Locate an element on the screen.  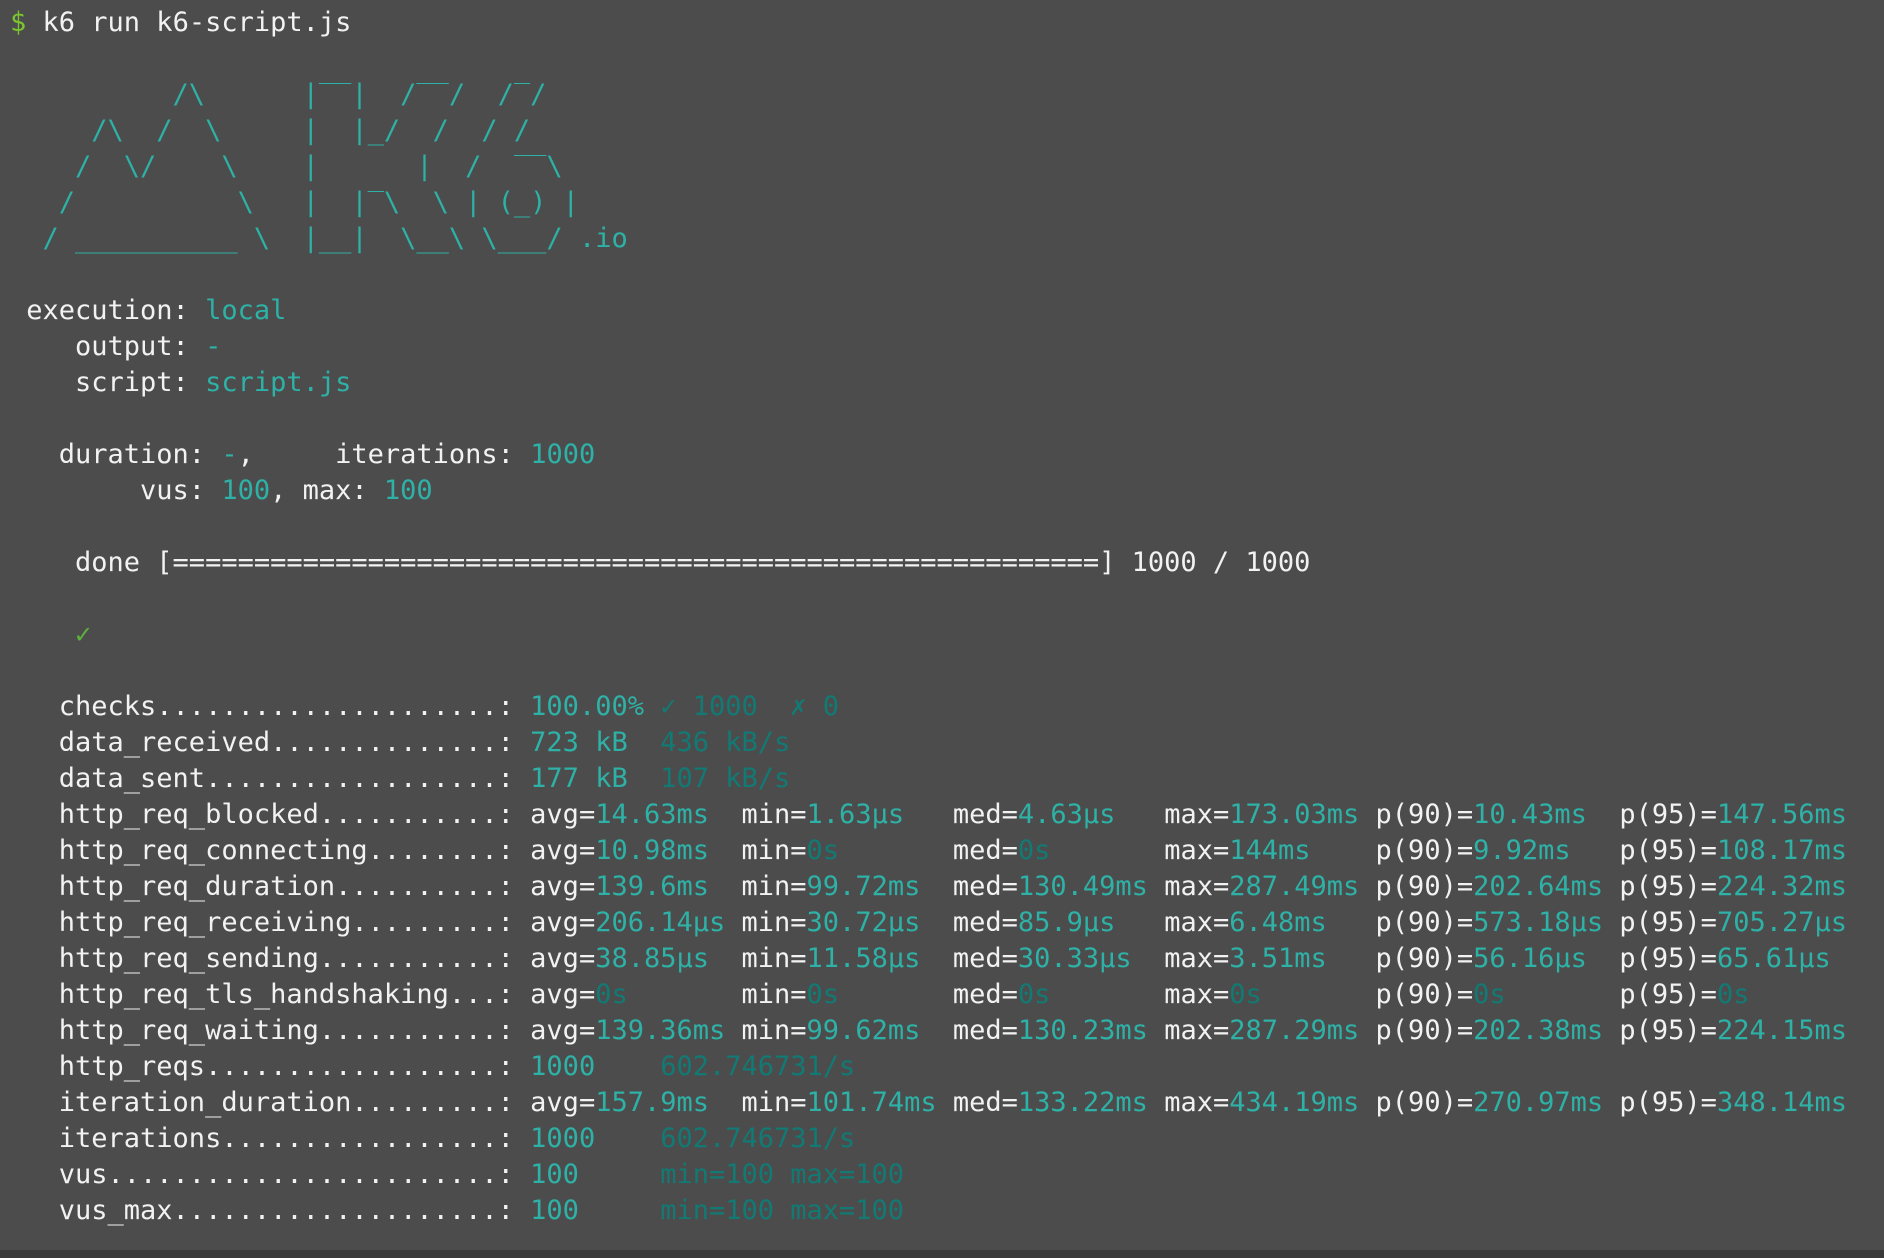
logo-line-5: / __________ \ |__| \__\ \___/ .io is located at coordinates (319, 238).